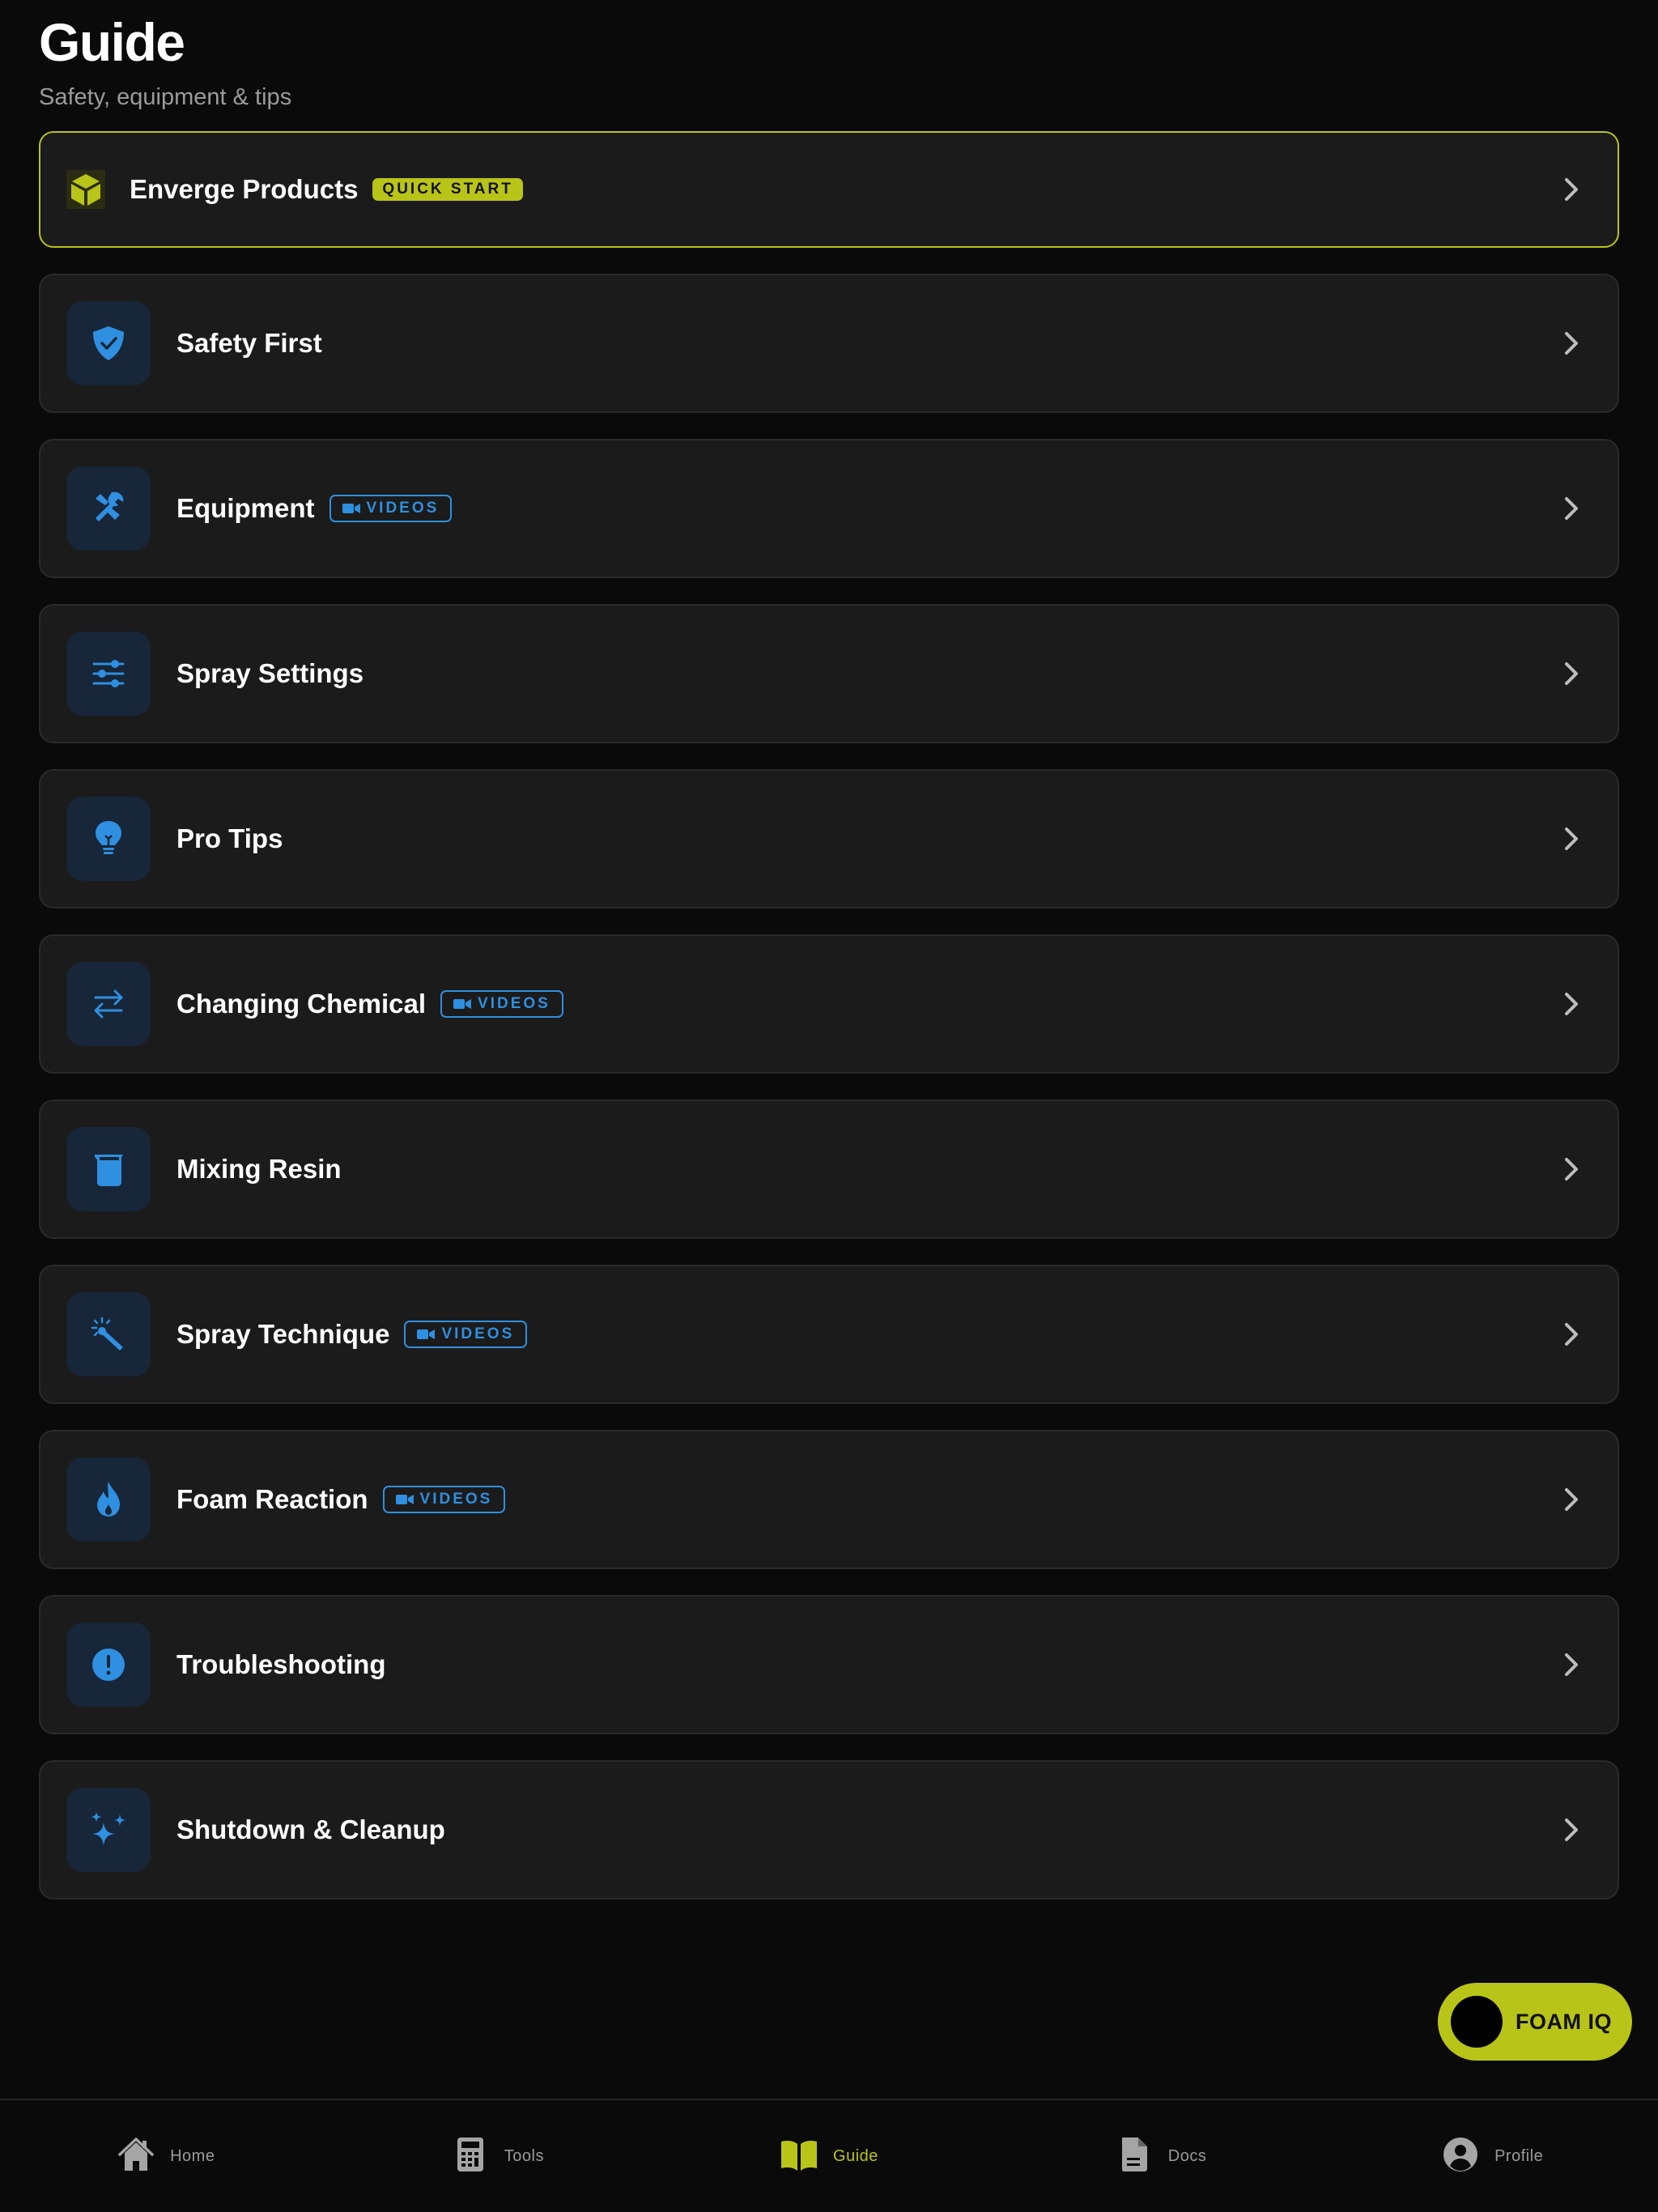 This screenshot has height=2212, width=1658. I want to click on guide-item-title: Safety First, so click(249, 343).